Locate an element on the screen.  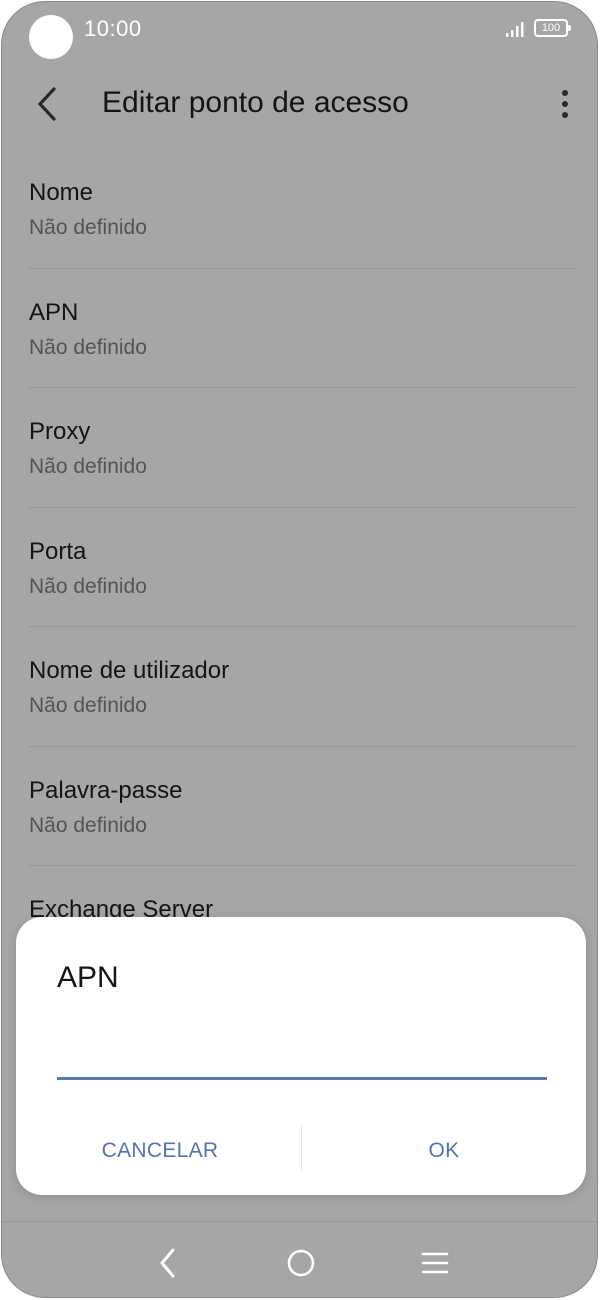
battery-icon: 100 is located at coordinates (552, 28).